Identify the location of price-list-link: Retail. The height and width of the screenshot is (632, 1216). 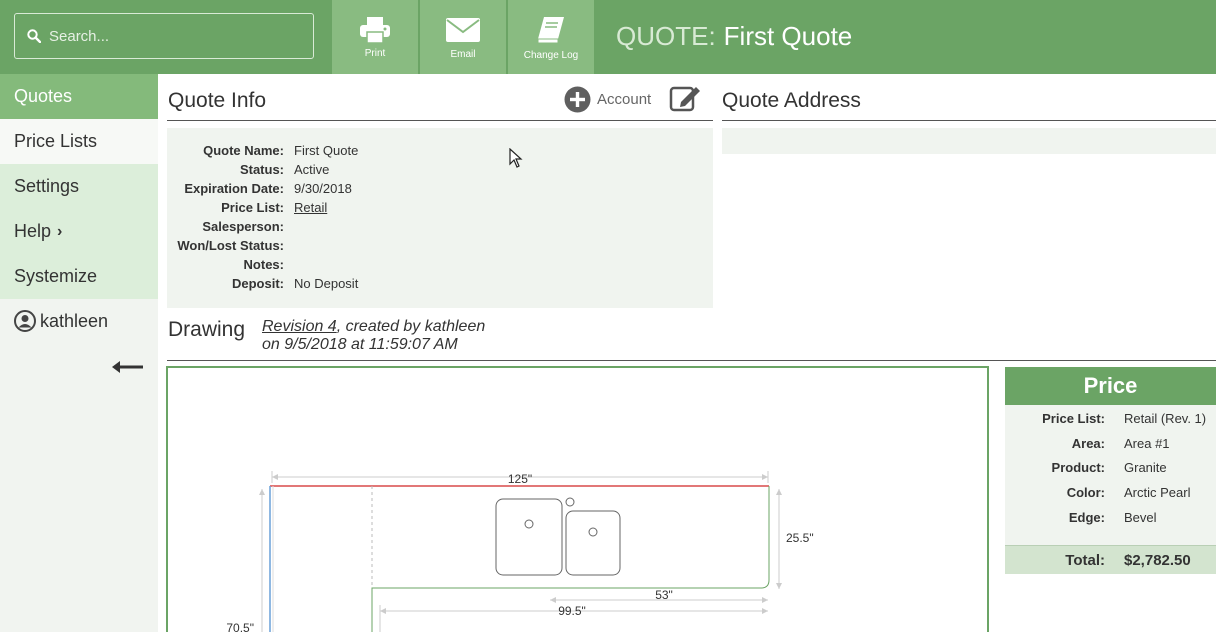
(310, 207).